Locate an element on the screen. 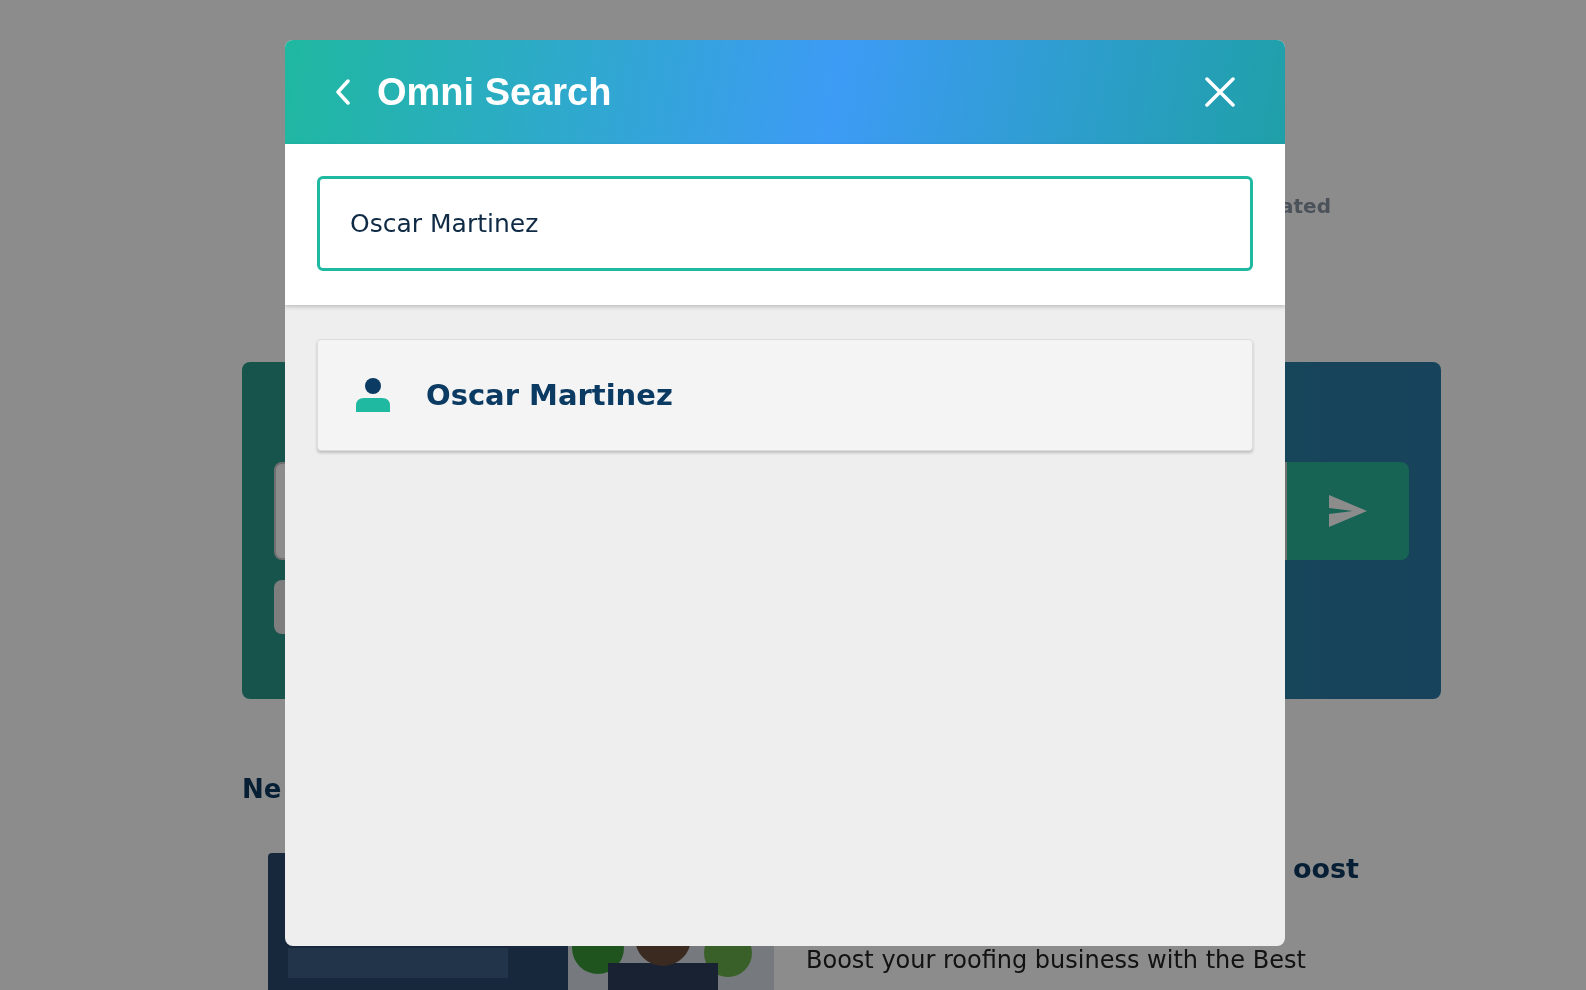  close-icon is located at coordinates (1220, 92).